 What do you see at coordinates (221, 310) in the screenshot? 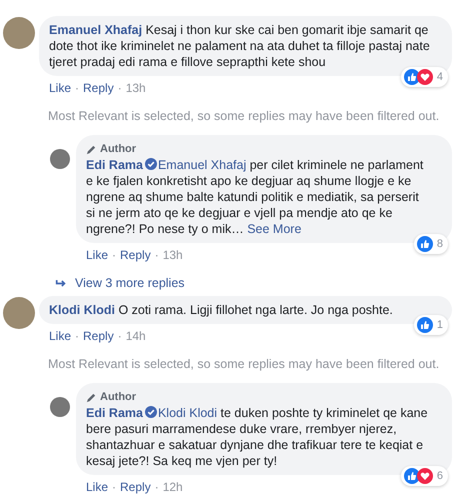
I see `comment-text: Klodi Klodi O zoti rama. Ligji fillohet nga larte. Jo nga poshte.` at bounding box center [221, 310].